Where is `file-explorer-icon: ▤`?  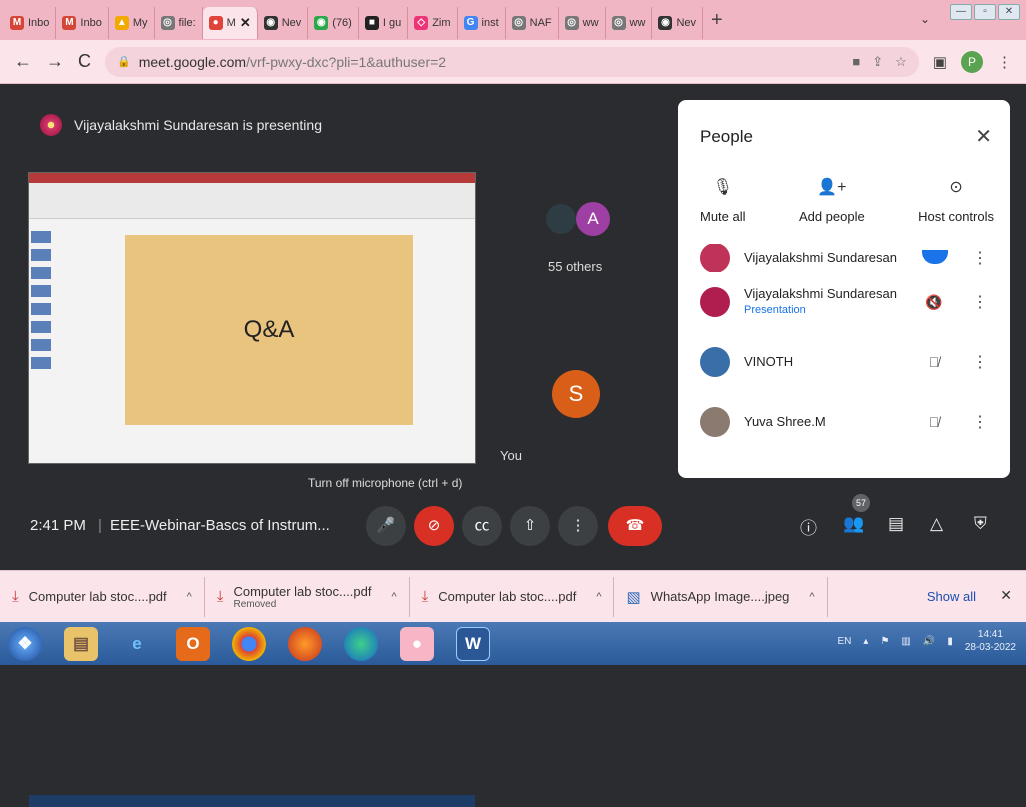
file-explorer-icon: ▤ is located at coordinates (81, 643).